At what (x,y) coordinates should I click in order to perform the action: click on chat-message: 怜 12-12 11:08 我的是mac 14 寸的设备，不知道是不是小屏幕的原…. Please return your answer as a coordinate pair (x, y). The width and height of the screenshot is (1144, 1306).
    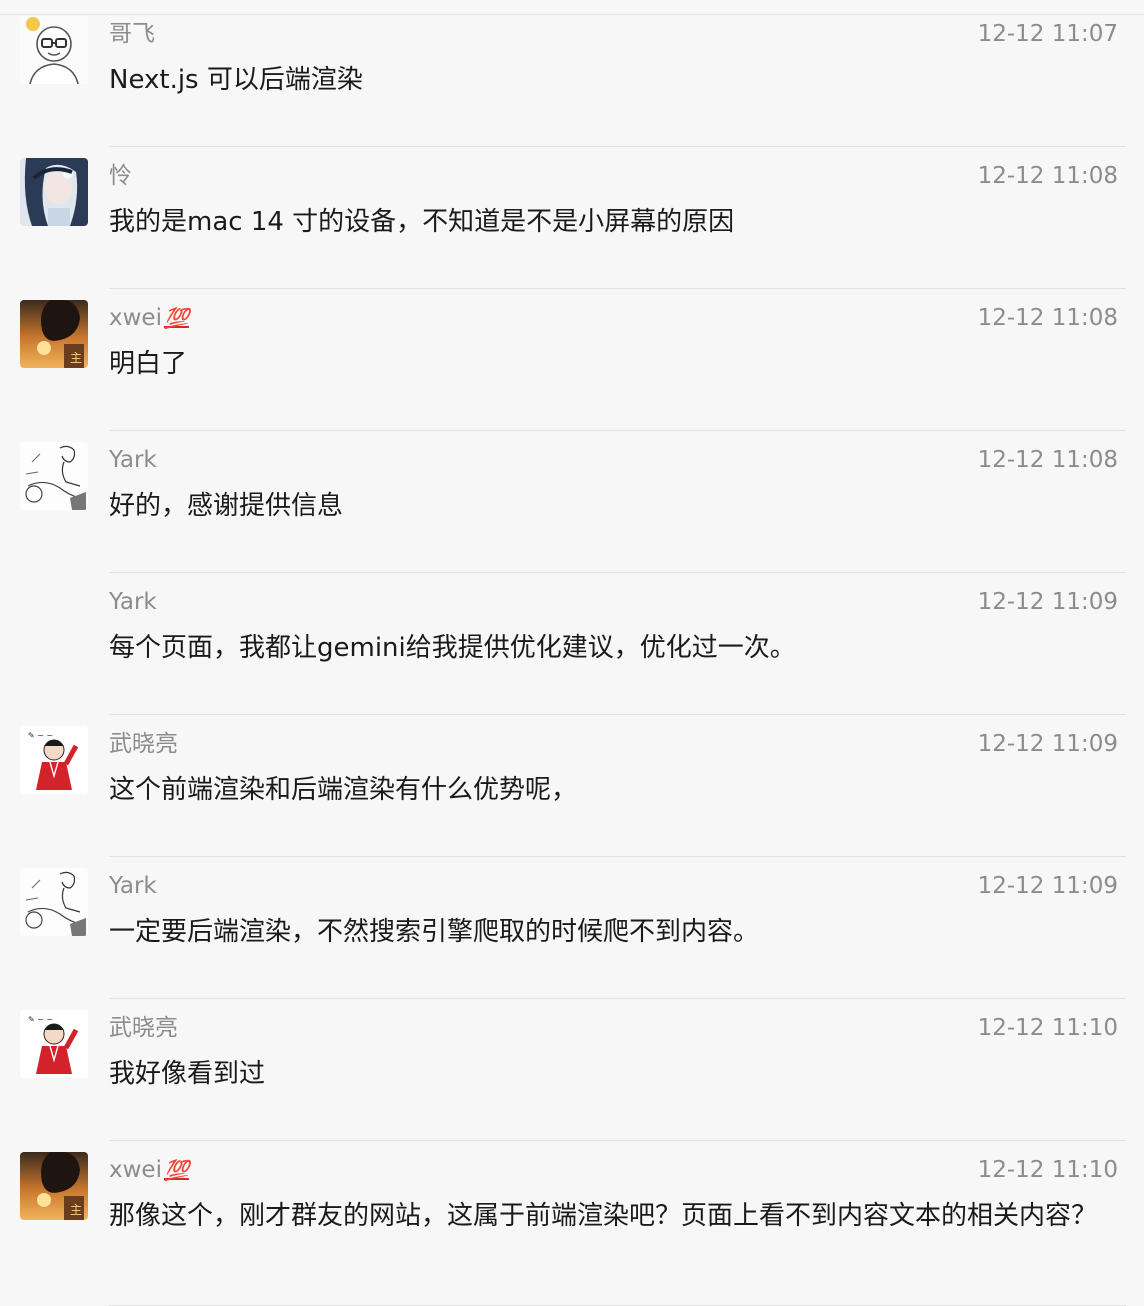
    Looking at the image, I should click on (572, 229).